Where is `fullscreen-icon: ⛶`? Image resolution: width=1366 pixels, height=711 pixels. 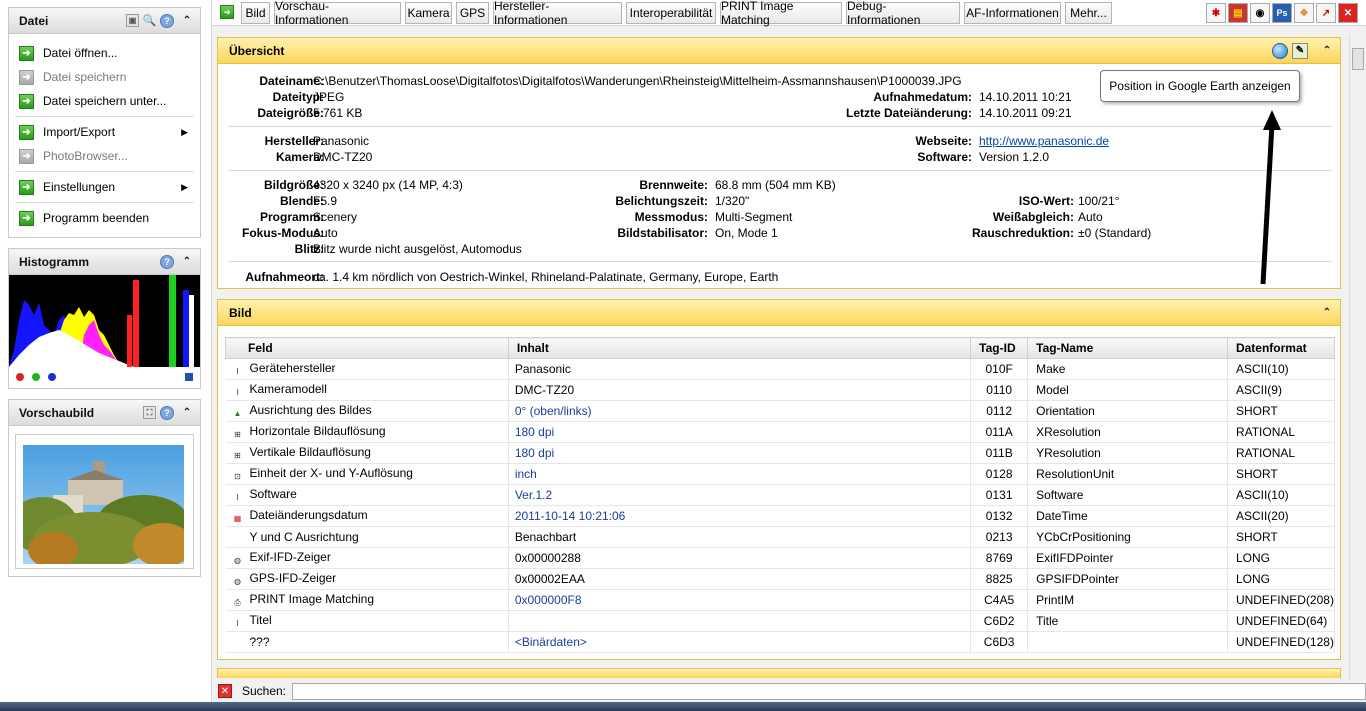 fullscreen-icon: ⛶ is located at coordinates (149, 412).